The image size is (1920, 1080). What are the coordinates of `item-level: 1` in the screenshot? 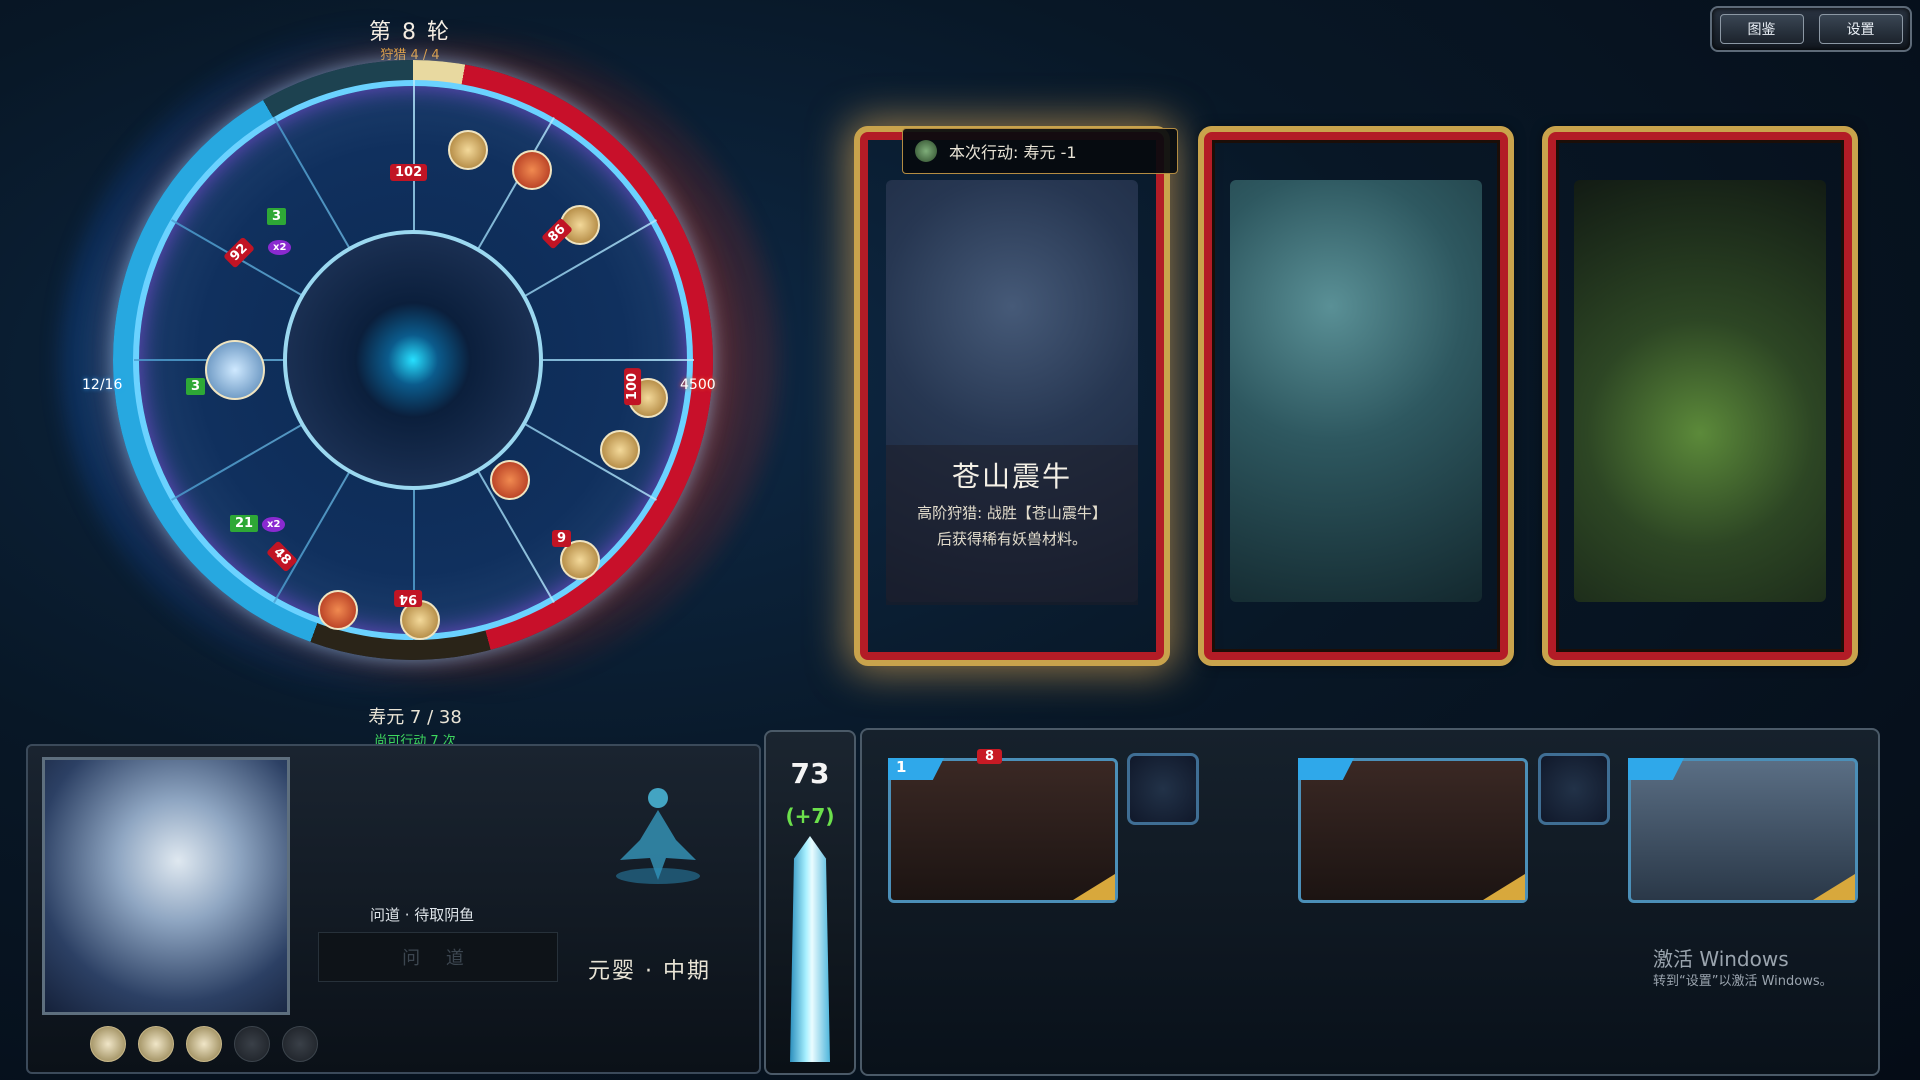 It's located at (916, 769).